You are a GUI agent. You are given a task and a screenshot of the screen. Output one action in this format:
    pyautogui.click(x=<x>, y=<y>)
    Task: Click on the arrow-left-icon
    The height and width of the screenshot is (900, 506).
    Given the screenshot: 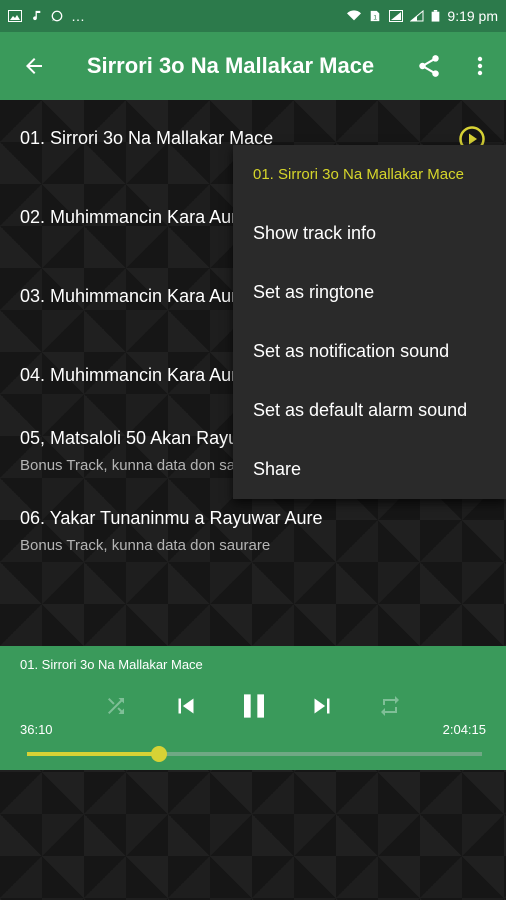 What is the action you would take?
    pyautogui.click(x=34, y=66)
    